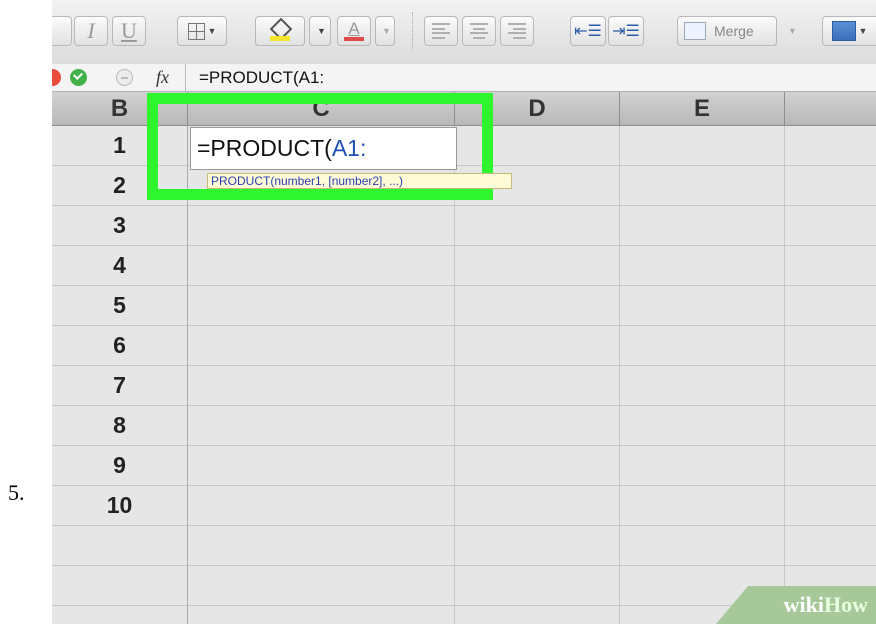 The width and height of the screenshot is (876, 624). I want to click on align-left-icon, so click(441, 31).